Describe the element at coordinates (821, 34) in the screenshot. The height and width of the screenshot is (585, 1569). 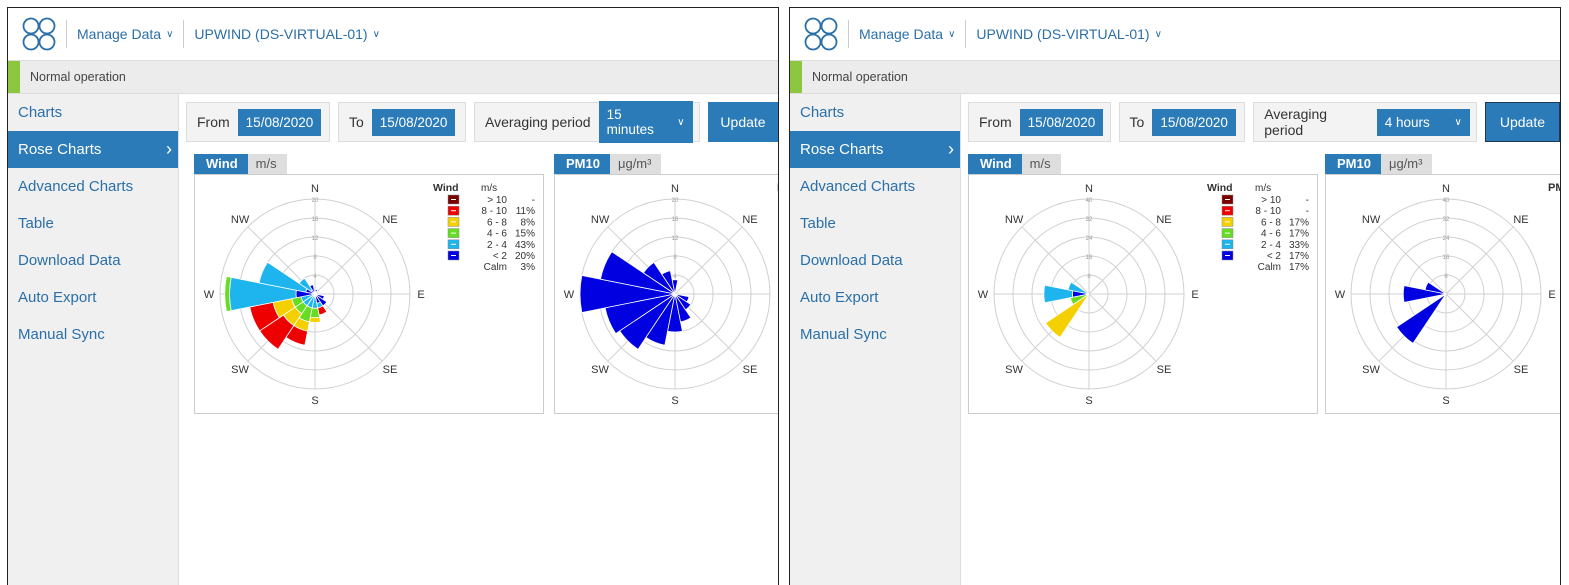
I see `app-logo-icon` at that location.